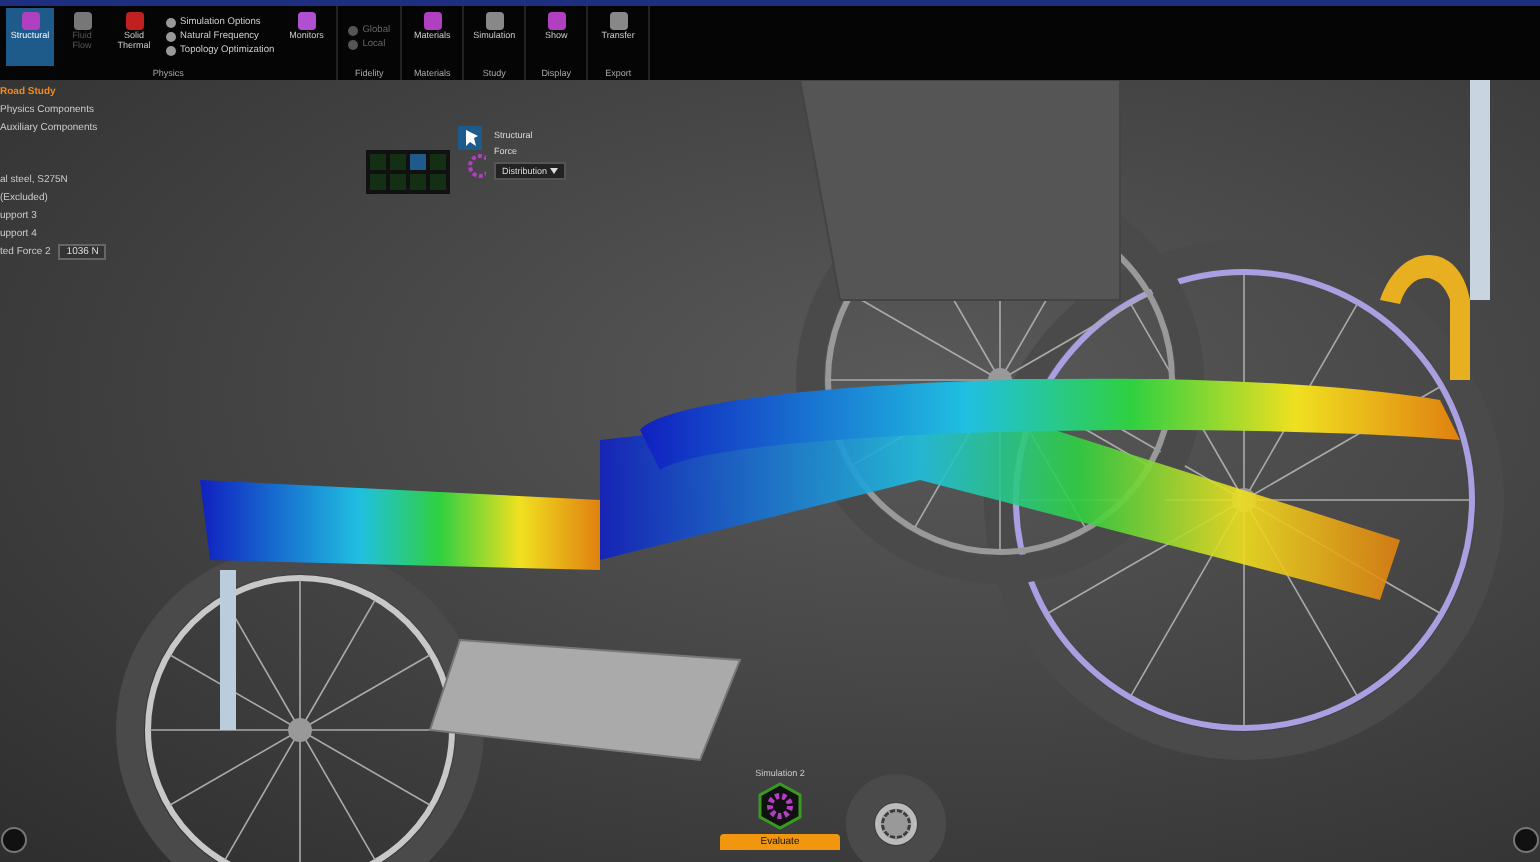 The height and width of the screenshot is (862, 1540). I want to click on cursor-tool-icon, so click(472, 154).